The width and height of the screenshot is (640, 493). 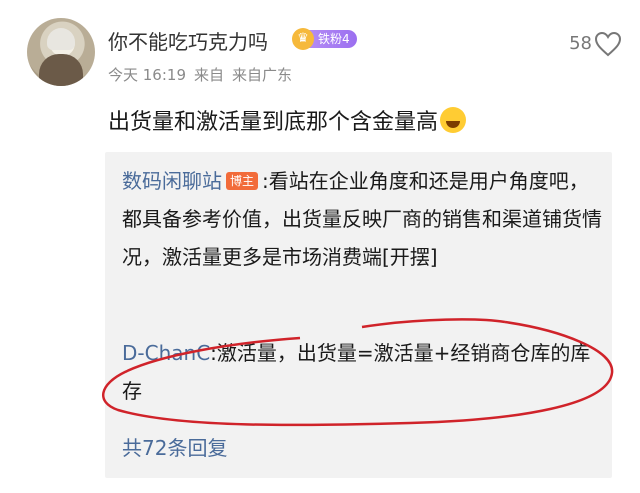 I want to click on comment-source: 来自, so click(x=209, y=75).